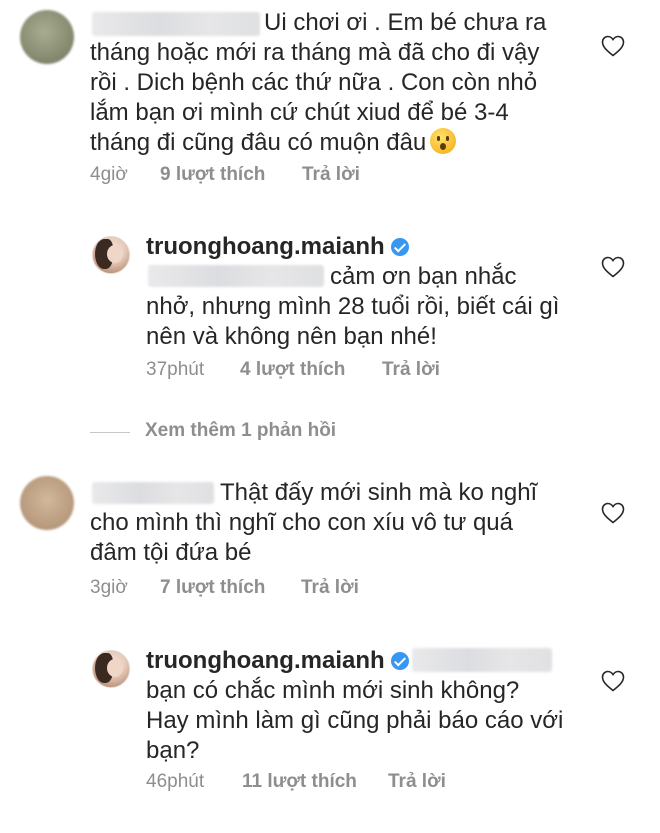 Image resolution: width=660 pixels, height=833 pixels. Describe the element at coordinates (171, 552) in the screenshot. I see `comment-text: đâm tội đứa bé` at that location.